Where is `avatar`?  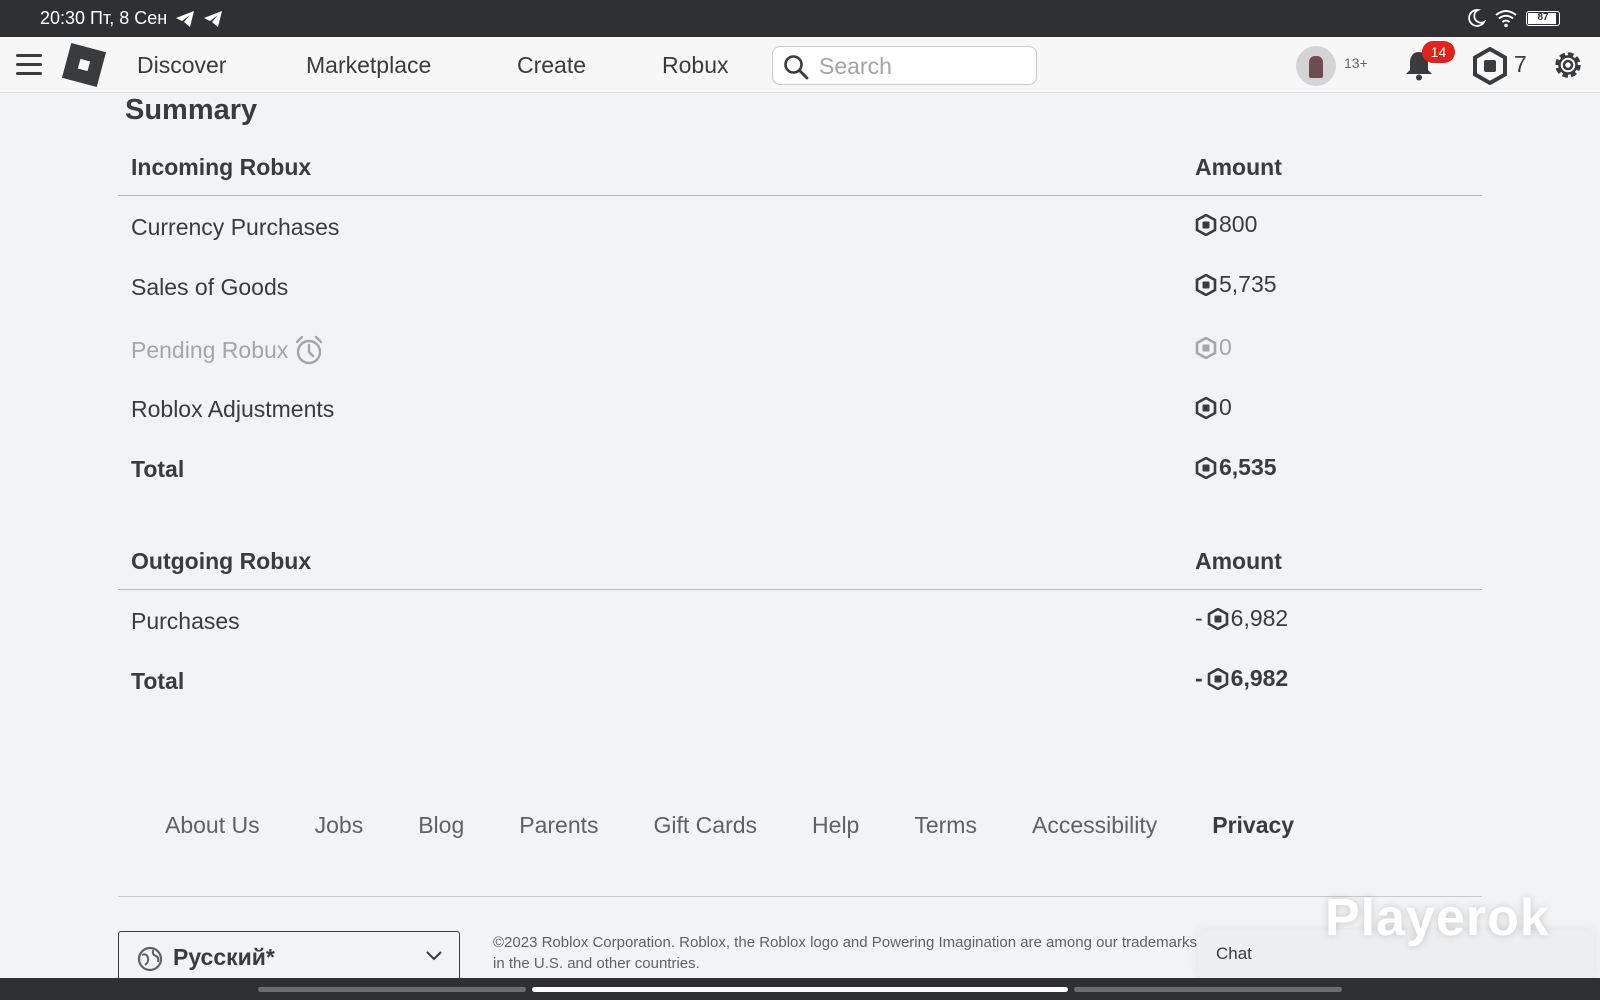
avatar is located at coordinates (1316, 66).